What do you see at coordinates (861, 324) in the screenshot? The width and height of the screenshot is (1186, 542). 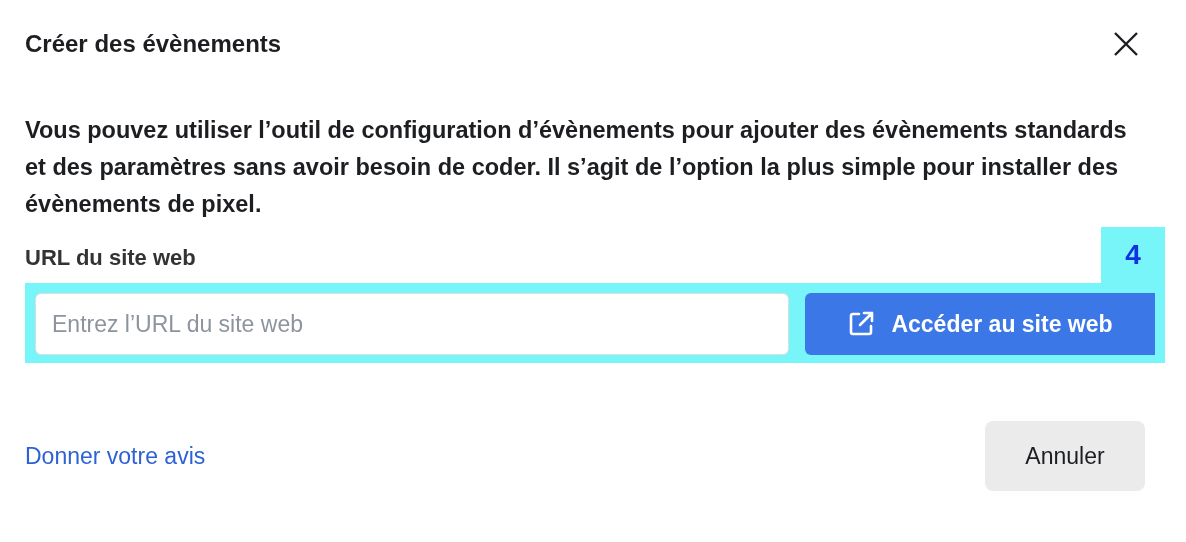 I see `external-link-icon` at bounding box center [861, 324].